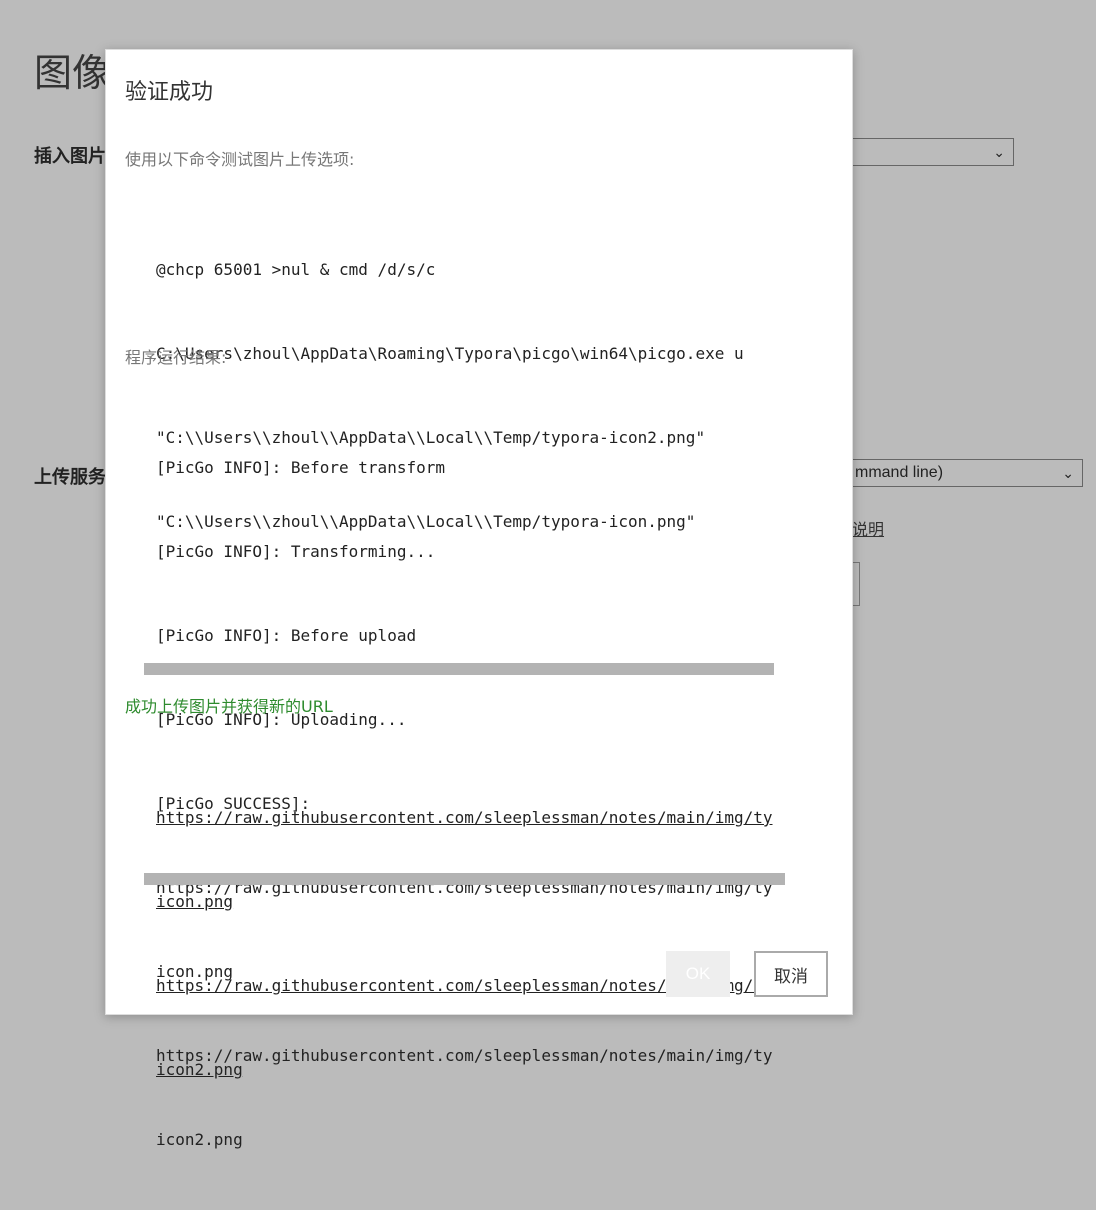 This screenshot has height=1210, width=1096. I want to click on page-title: 图像, so click(72, 73).